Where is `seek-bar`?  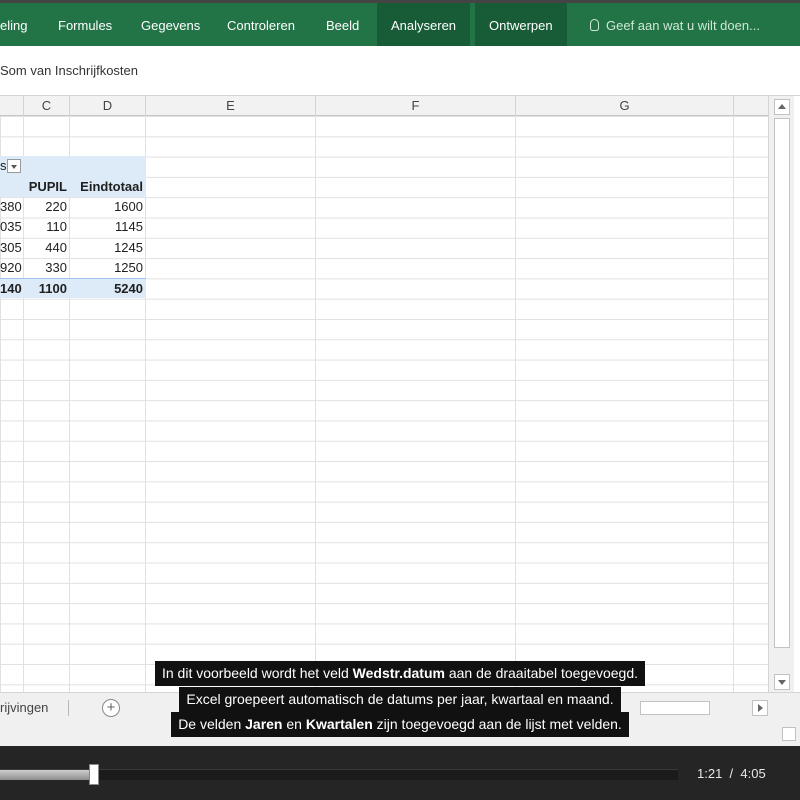
seek-bar is located at coordinates (339, 774).